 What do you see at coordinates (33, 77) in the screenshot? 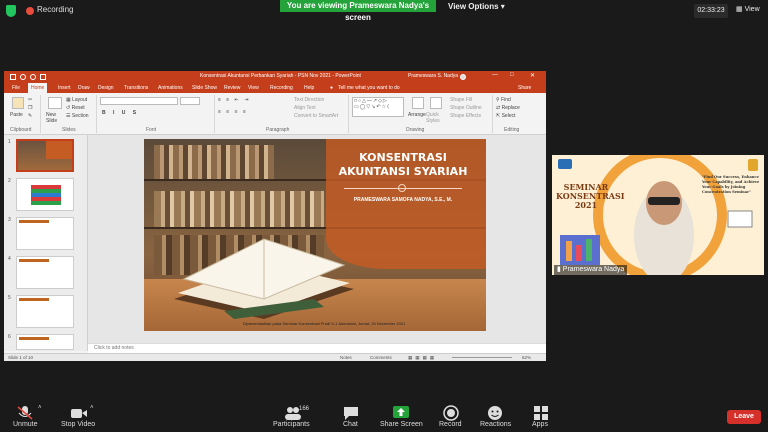
I see `redo-icon` at bounding box center [33, 77].